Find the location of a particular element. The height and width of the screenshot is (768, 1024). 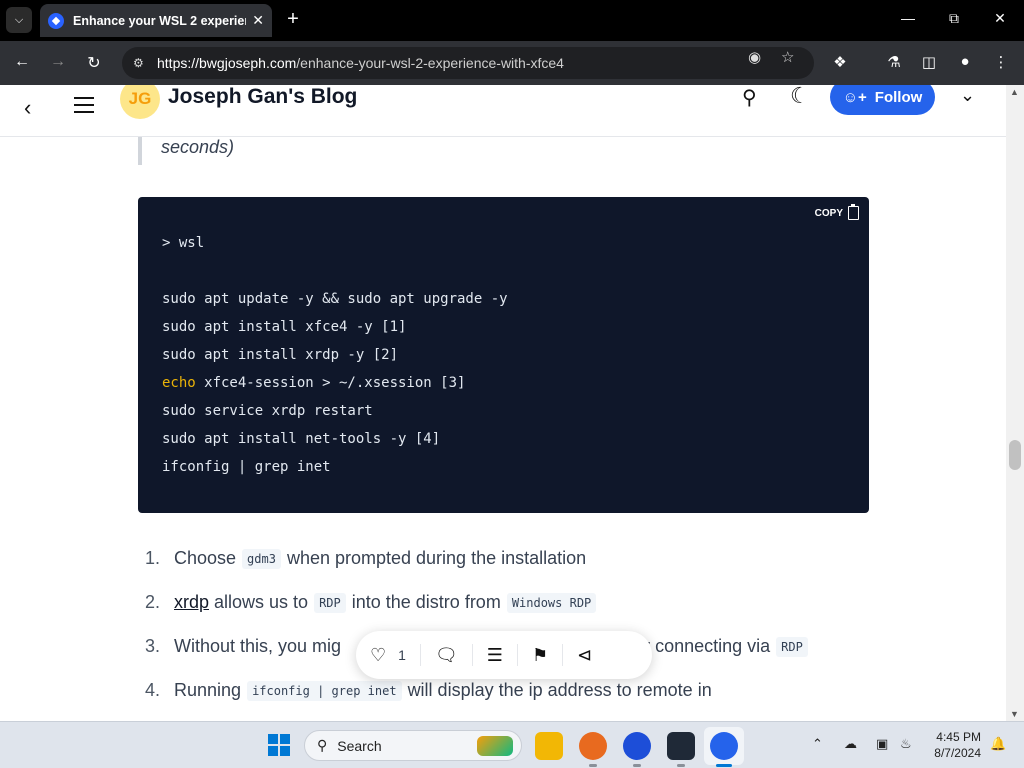

back-button: ← is located at coordinates (22, 62).